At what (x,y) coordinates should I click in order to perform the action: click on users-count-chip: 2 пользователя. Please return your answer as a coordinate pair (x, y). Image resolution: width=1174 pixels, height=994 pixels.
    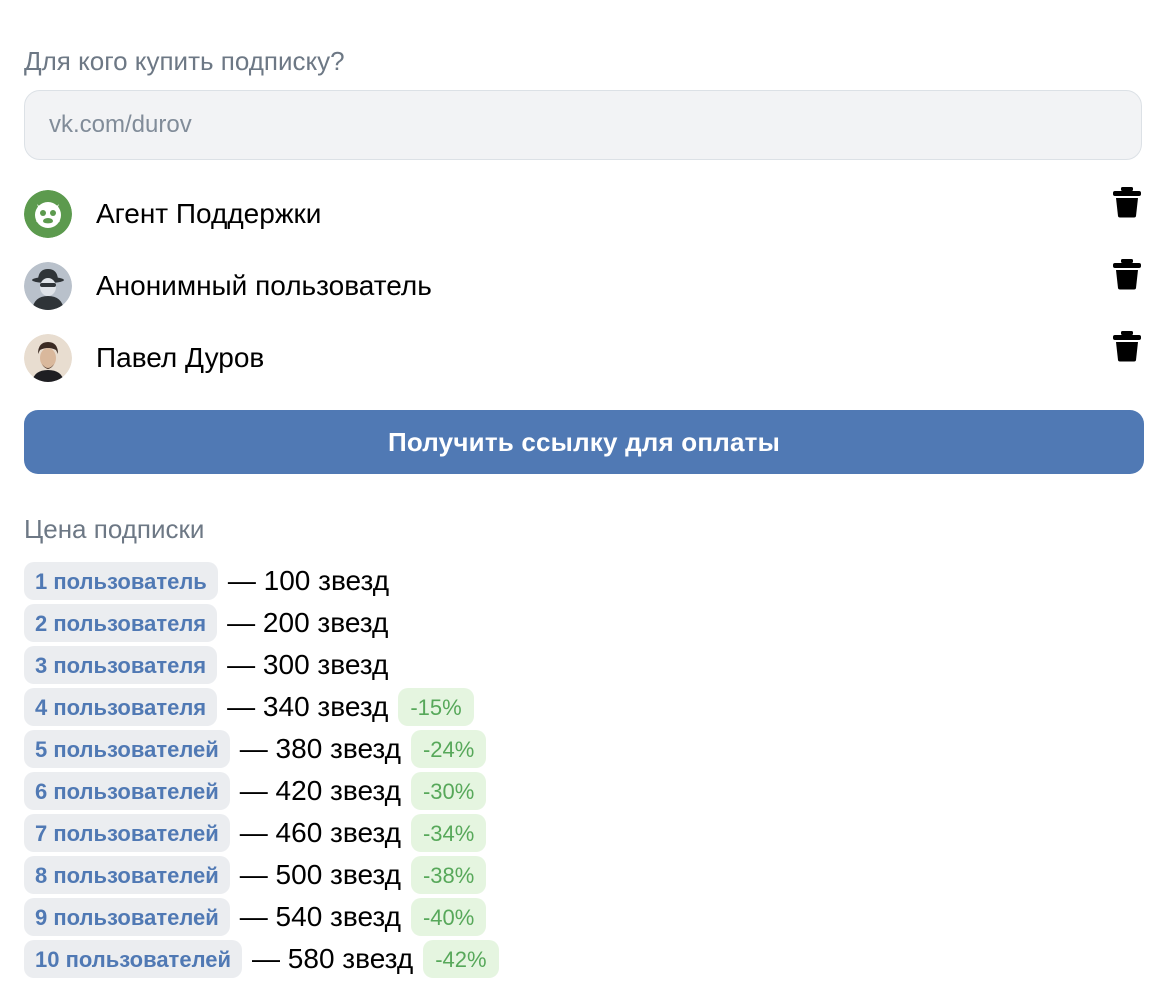
    Looking at the image, I should click on (121, 623).